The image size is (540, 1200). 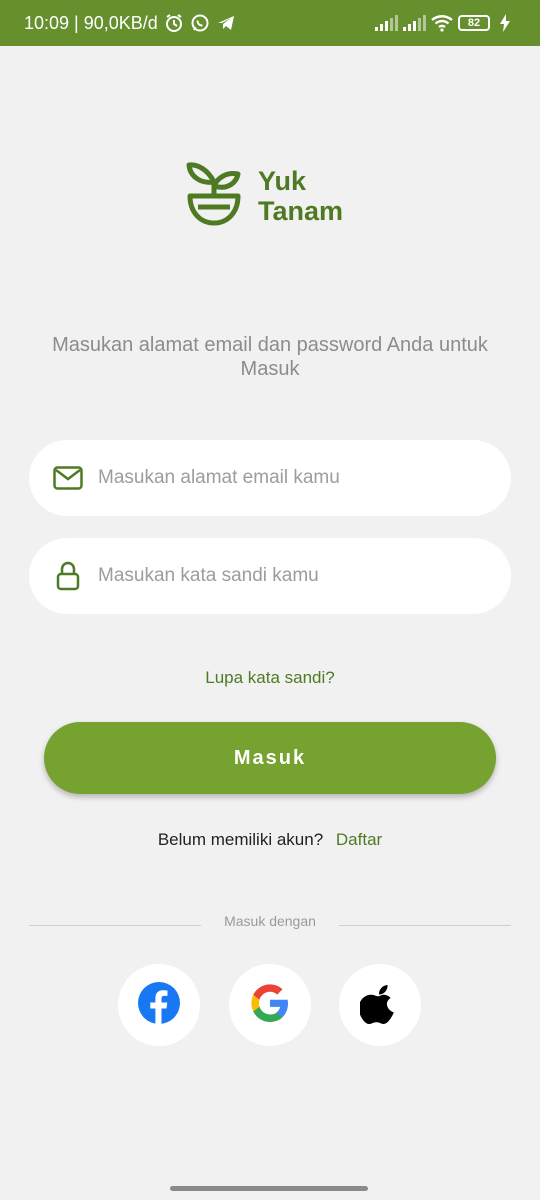 I want to click on social-login-label: Masuk dengan, so click(x=270, y=921).